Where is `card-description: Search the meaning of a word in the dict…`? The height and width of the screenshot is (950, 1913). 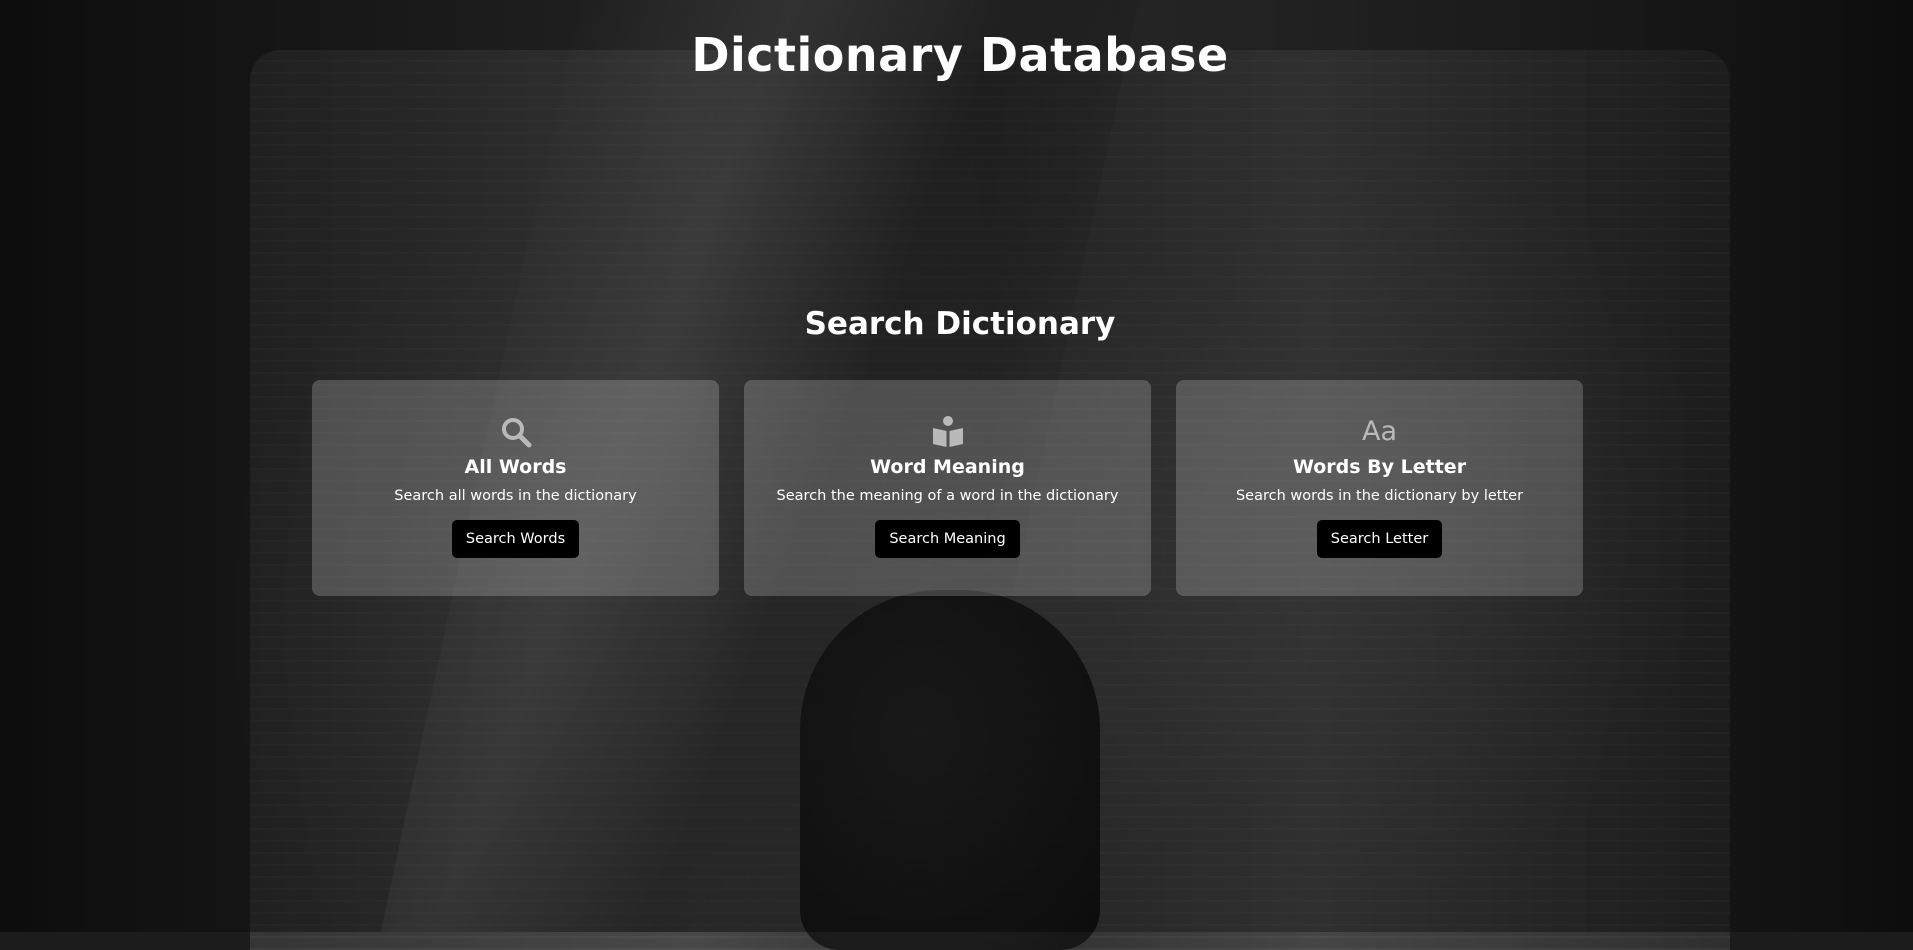
card-description: Search the meaning of a word in the dict… is located at coordinates (947, 496).